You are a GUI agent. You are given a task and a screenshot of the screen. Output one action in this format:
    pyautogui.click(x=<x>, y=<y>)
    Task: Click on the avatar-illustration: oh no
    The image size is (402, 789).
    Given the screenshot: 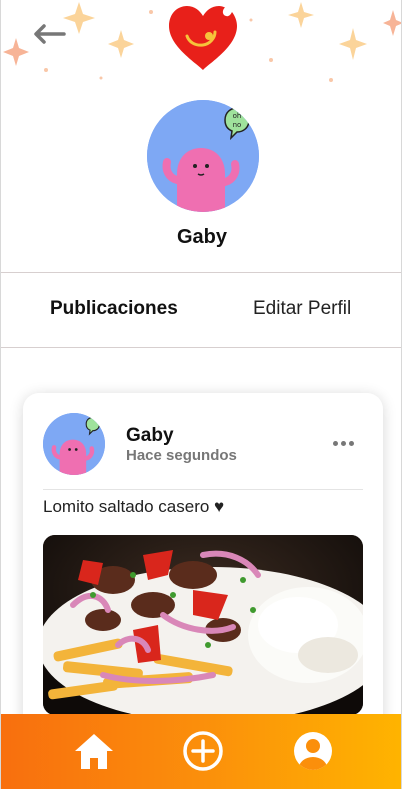 What is the action you would take?
    pyautogui.click(x=203, y=156)
    